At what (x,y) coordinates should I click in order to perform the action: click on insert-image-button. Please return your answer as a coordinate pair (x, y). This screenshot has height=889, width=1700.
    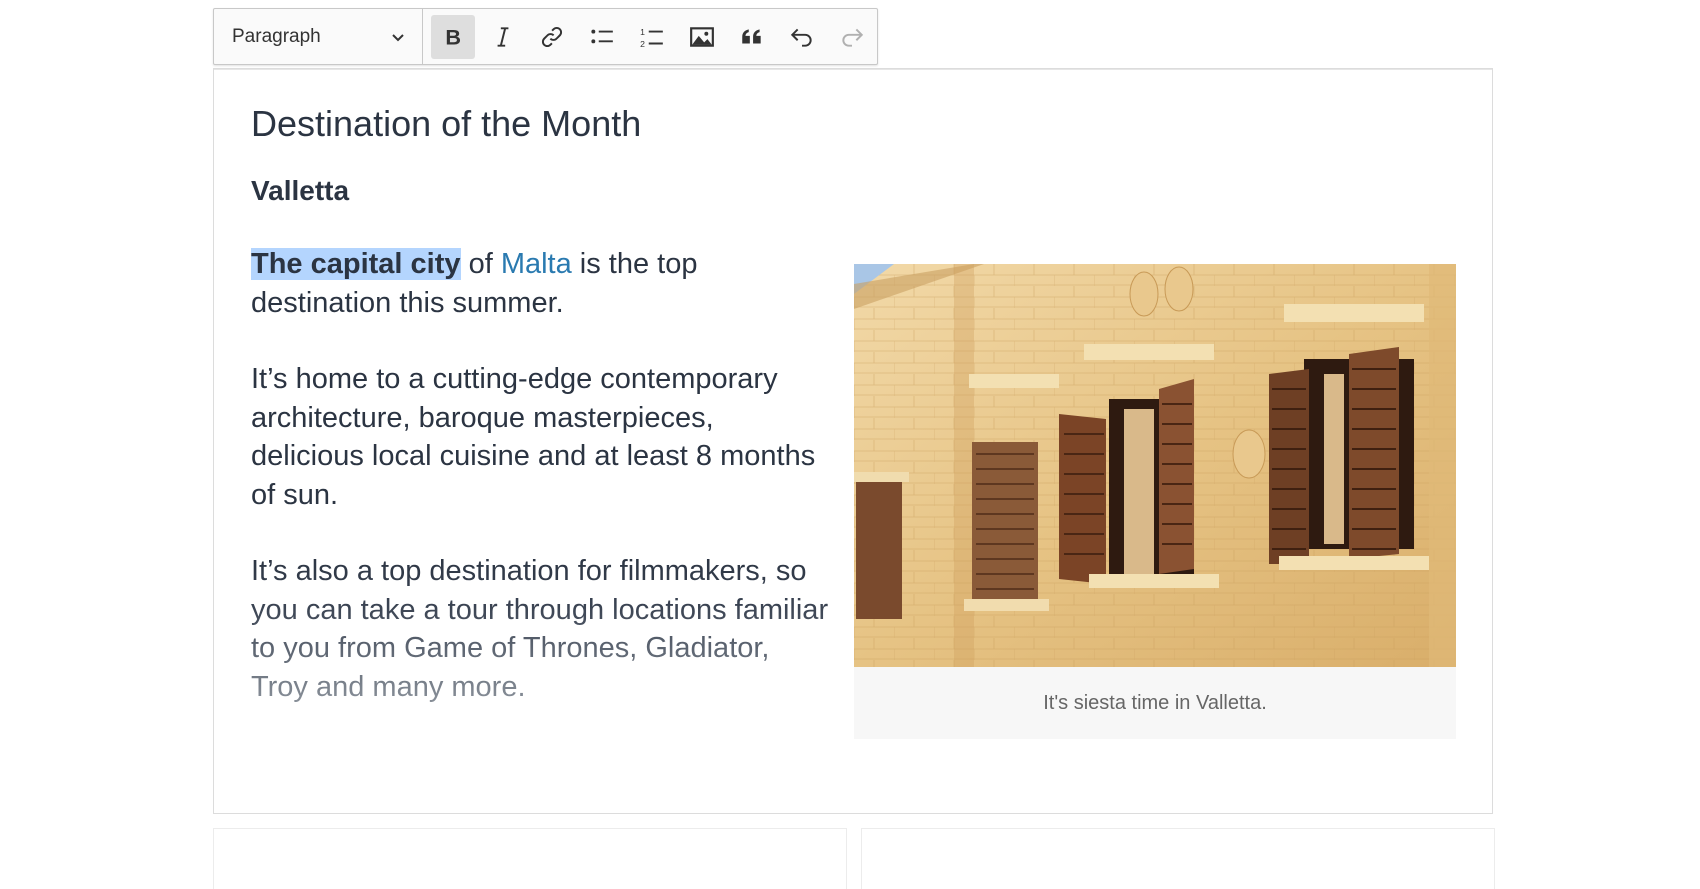
    Looking at the image, I should click on (702, 37).